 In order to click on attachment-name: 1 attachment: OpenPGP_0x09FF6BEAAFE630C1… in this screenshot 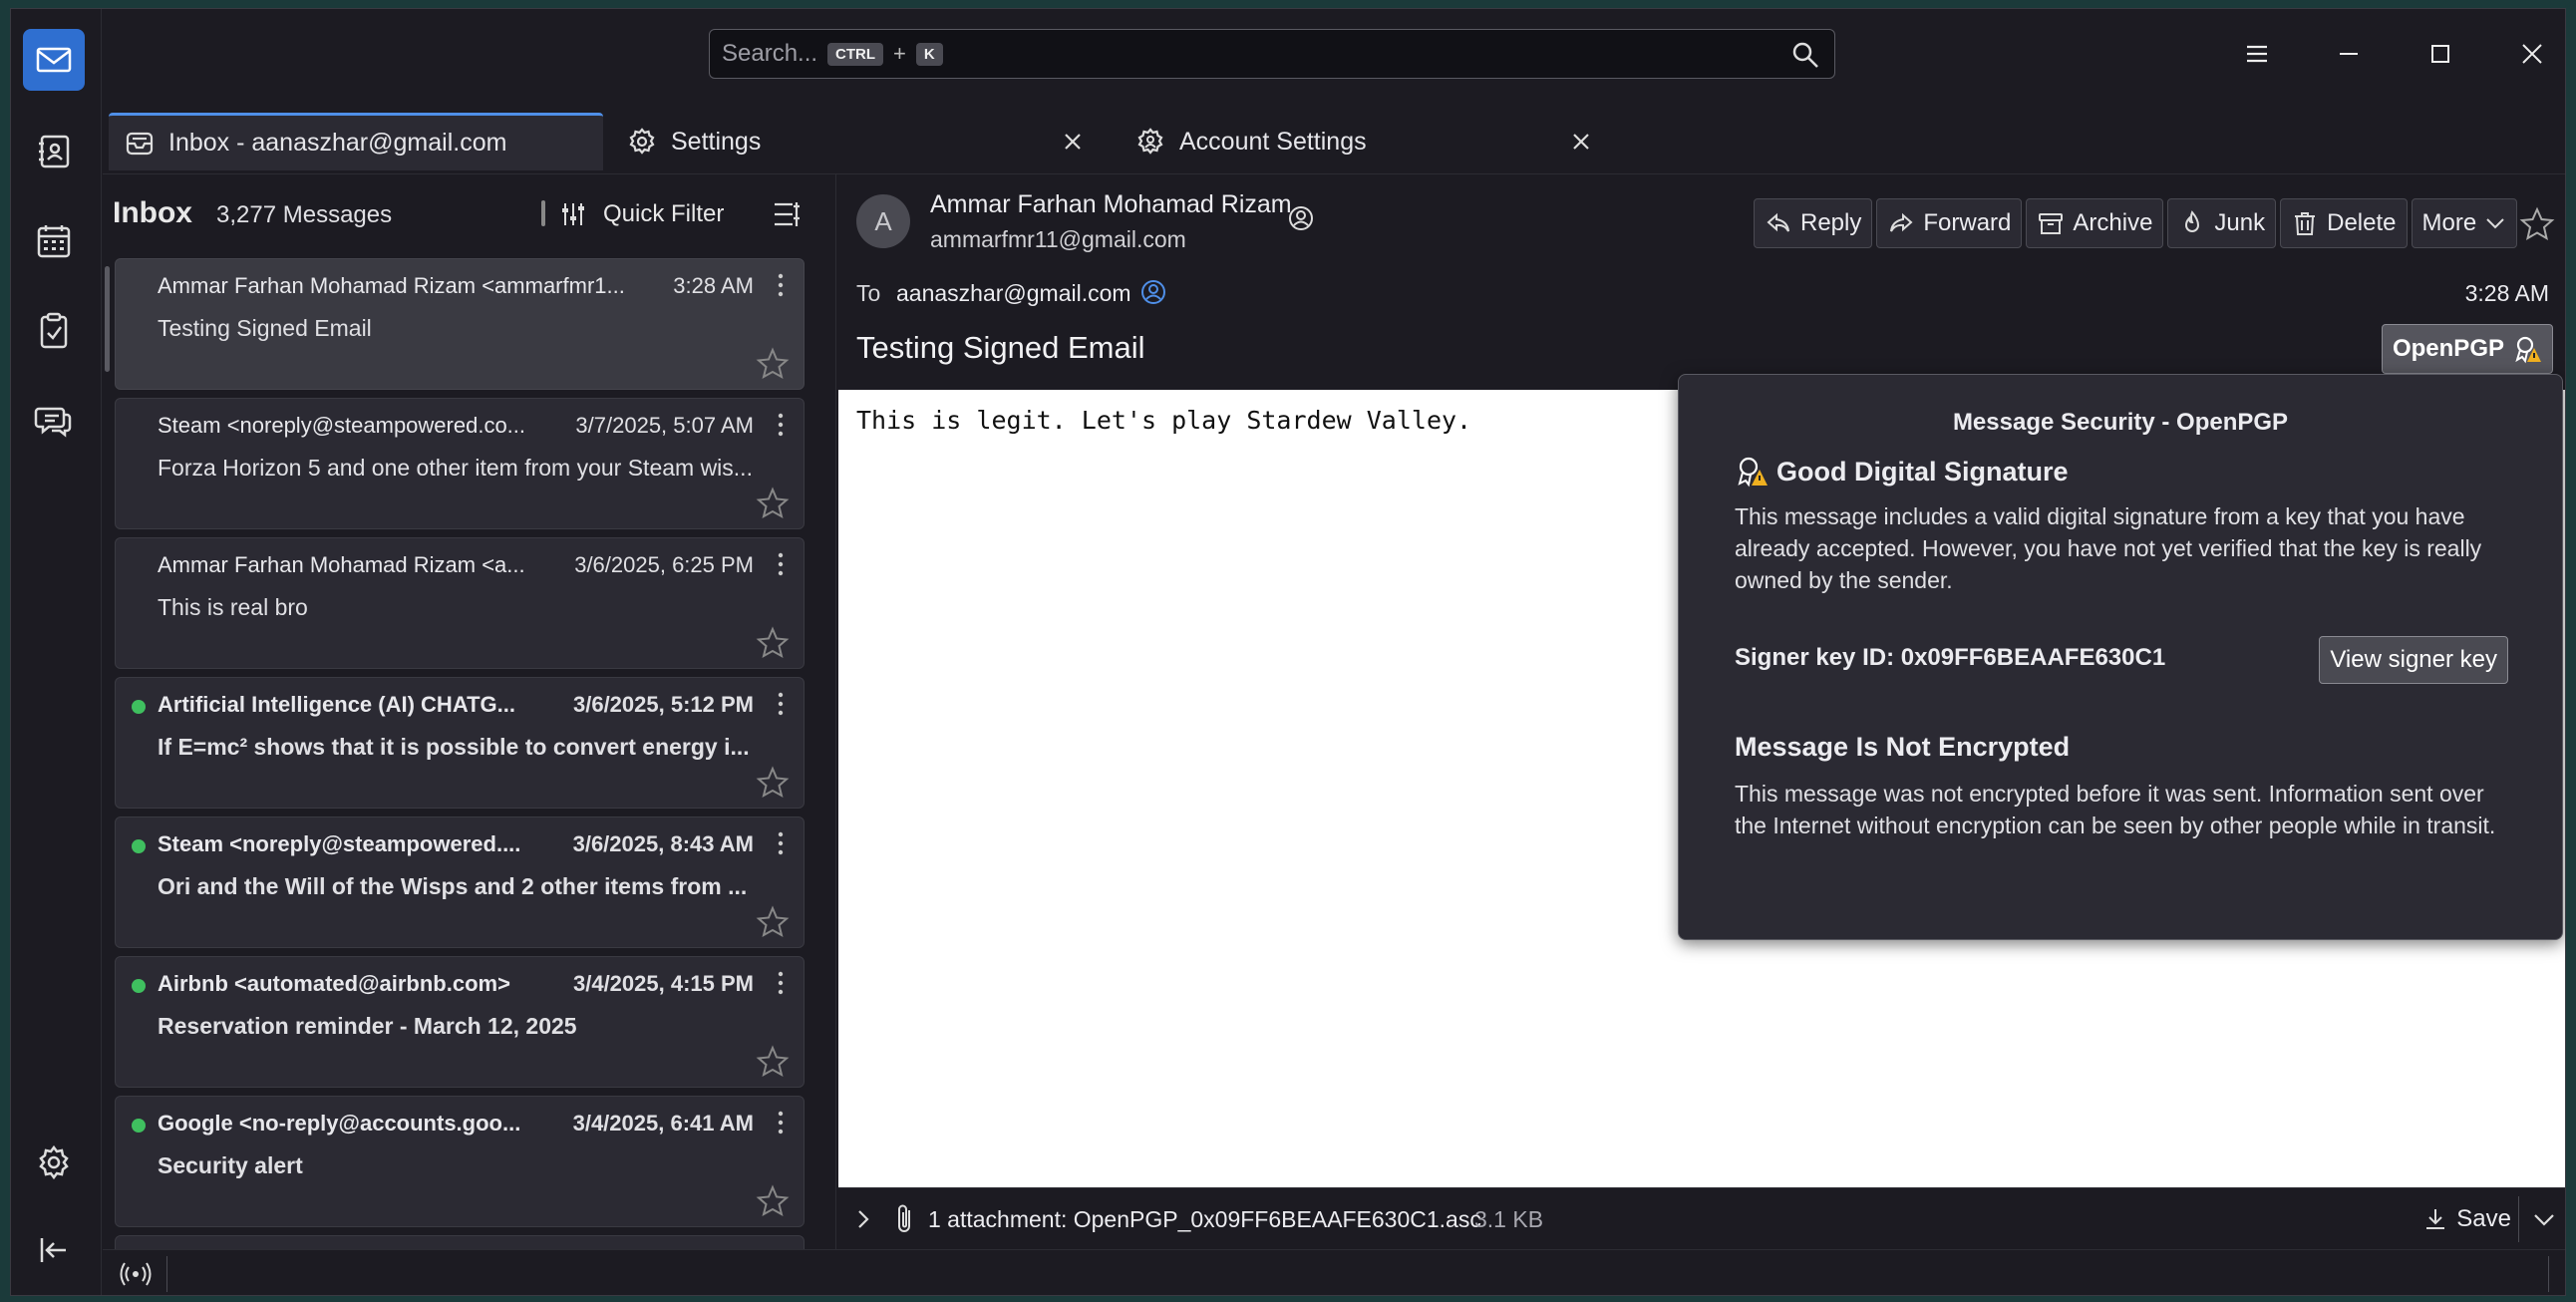, I will do `click(1204, 1219)`.